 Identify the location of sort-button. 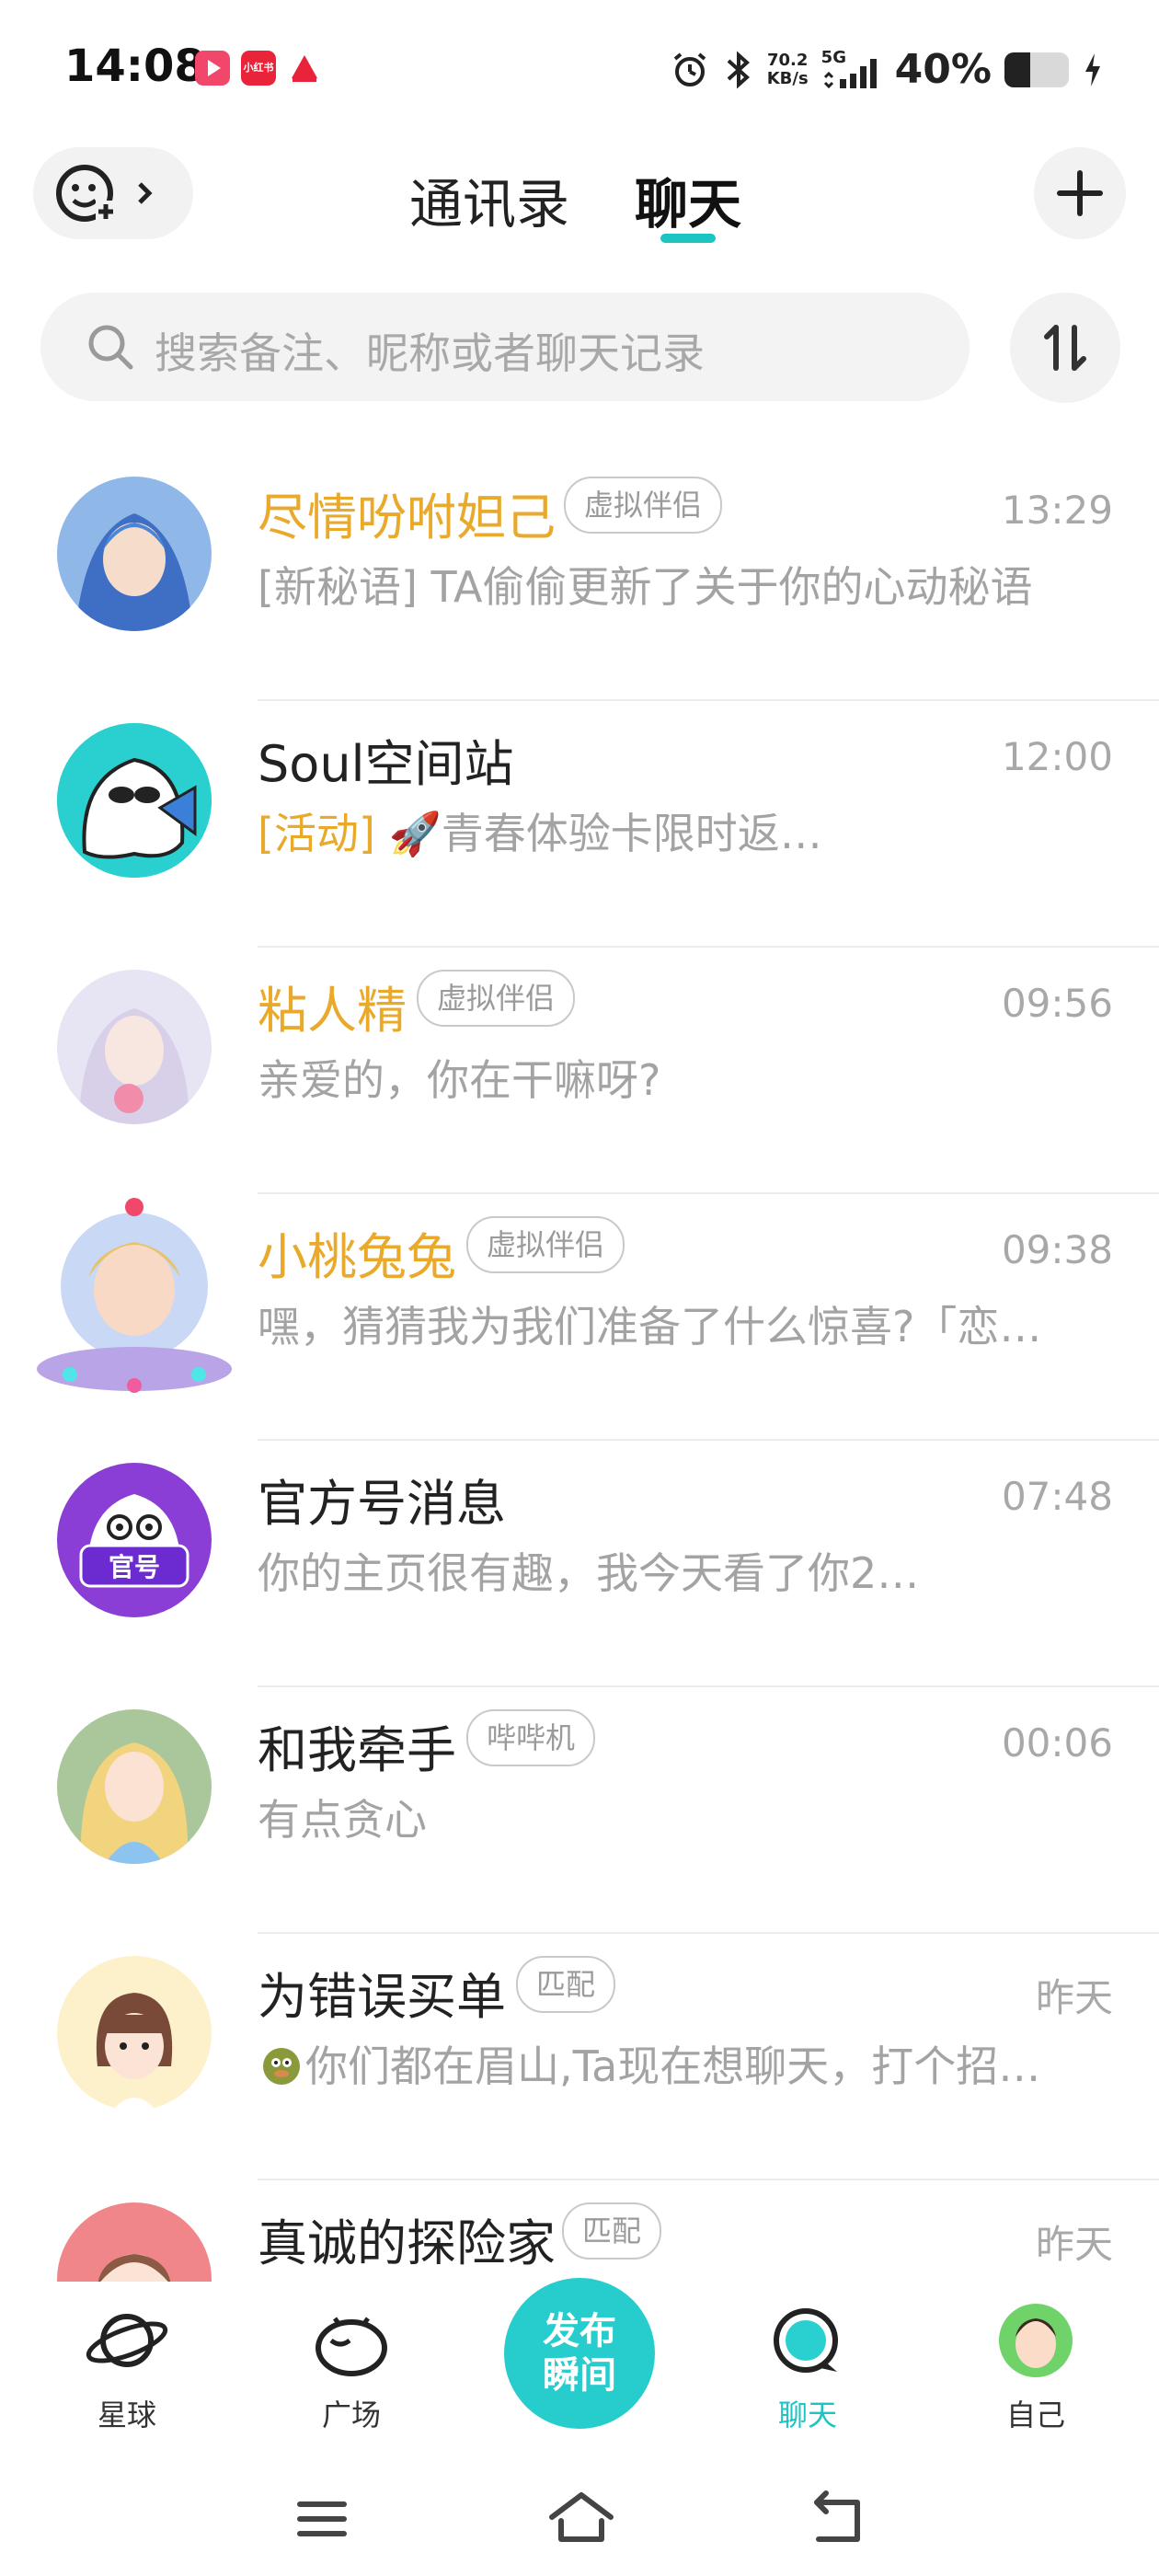
(1065, 348).